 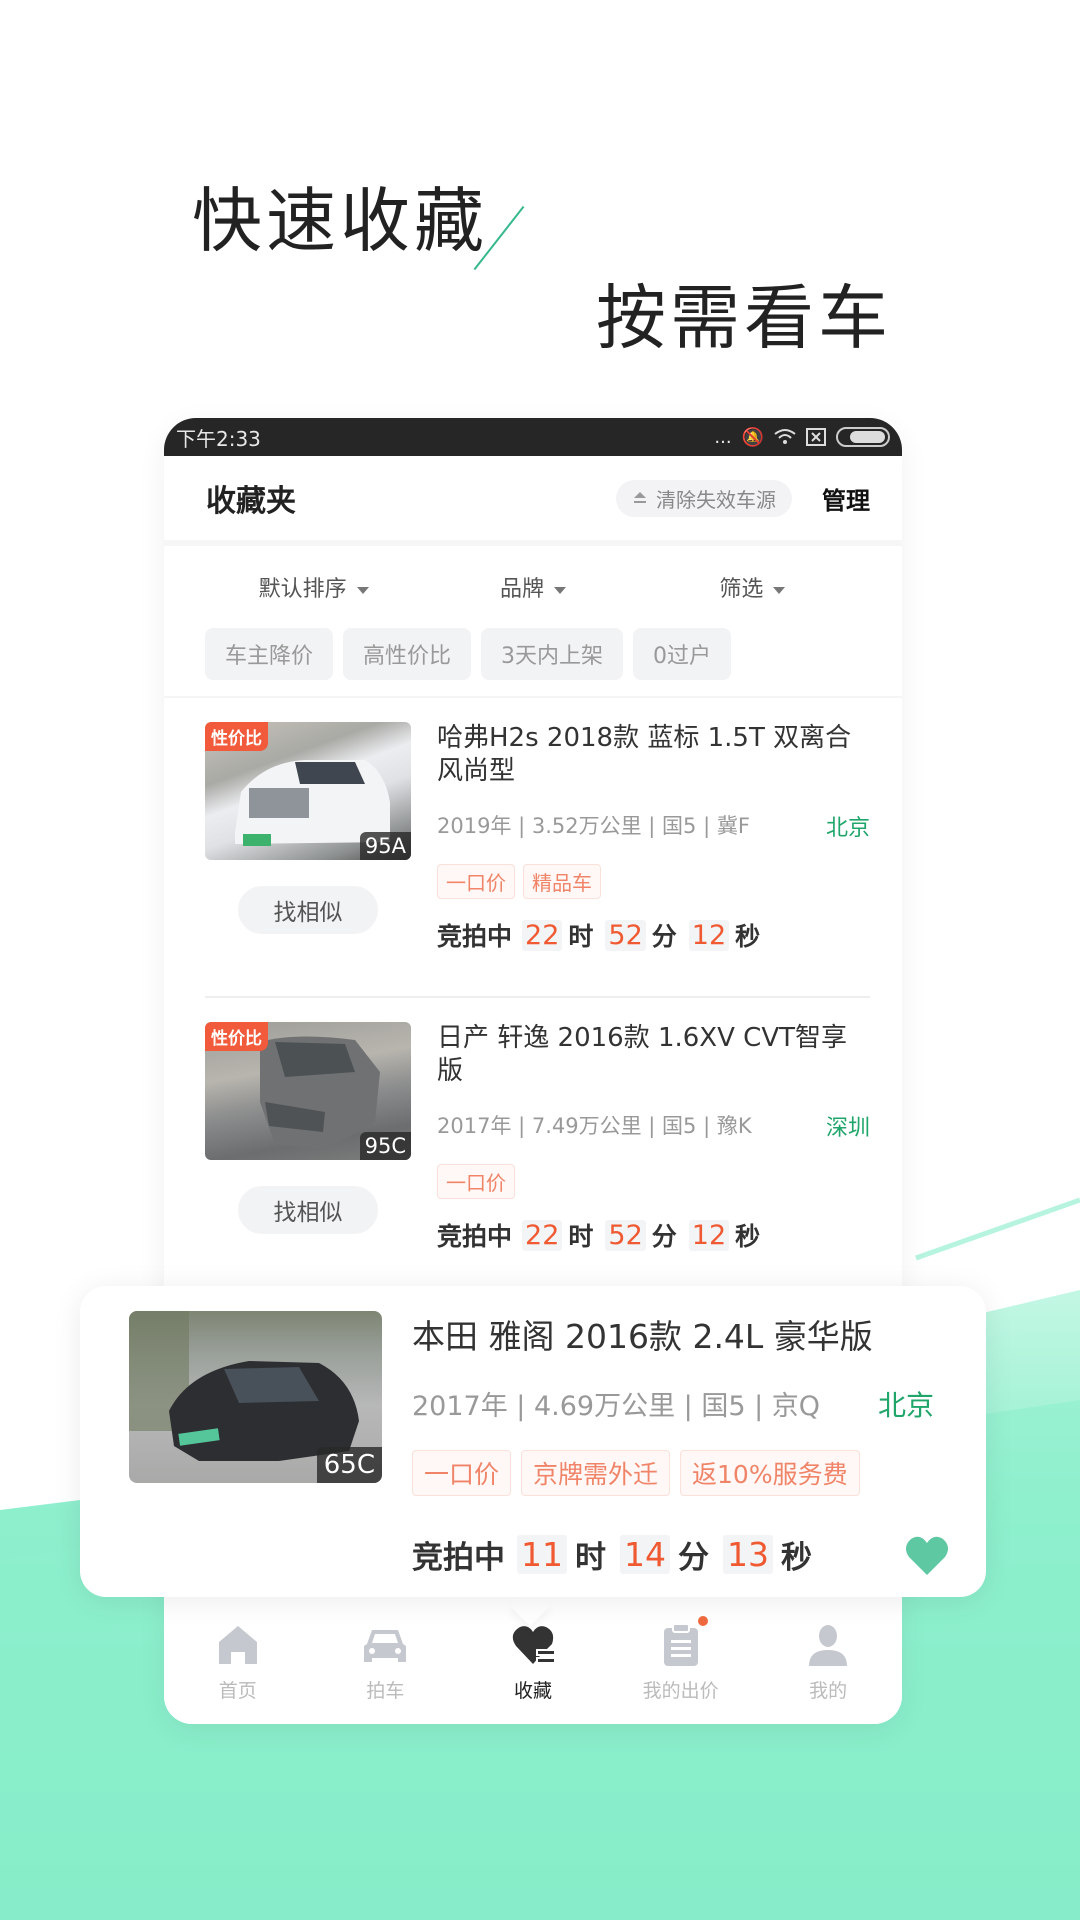 What do you see at coordinates (521, 589) in the screenshot?
I see `brand-label: 品牌` at bounding box center [521, 589].